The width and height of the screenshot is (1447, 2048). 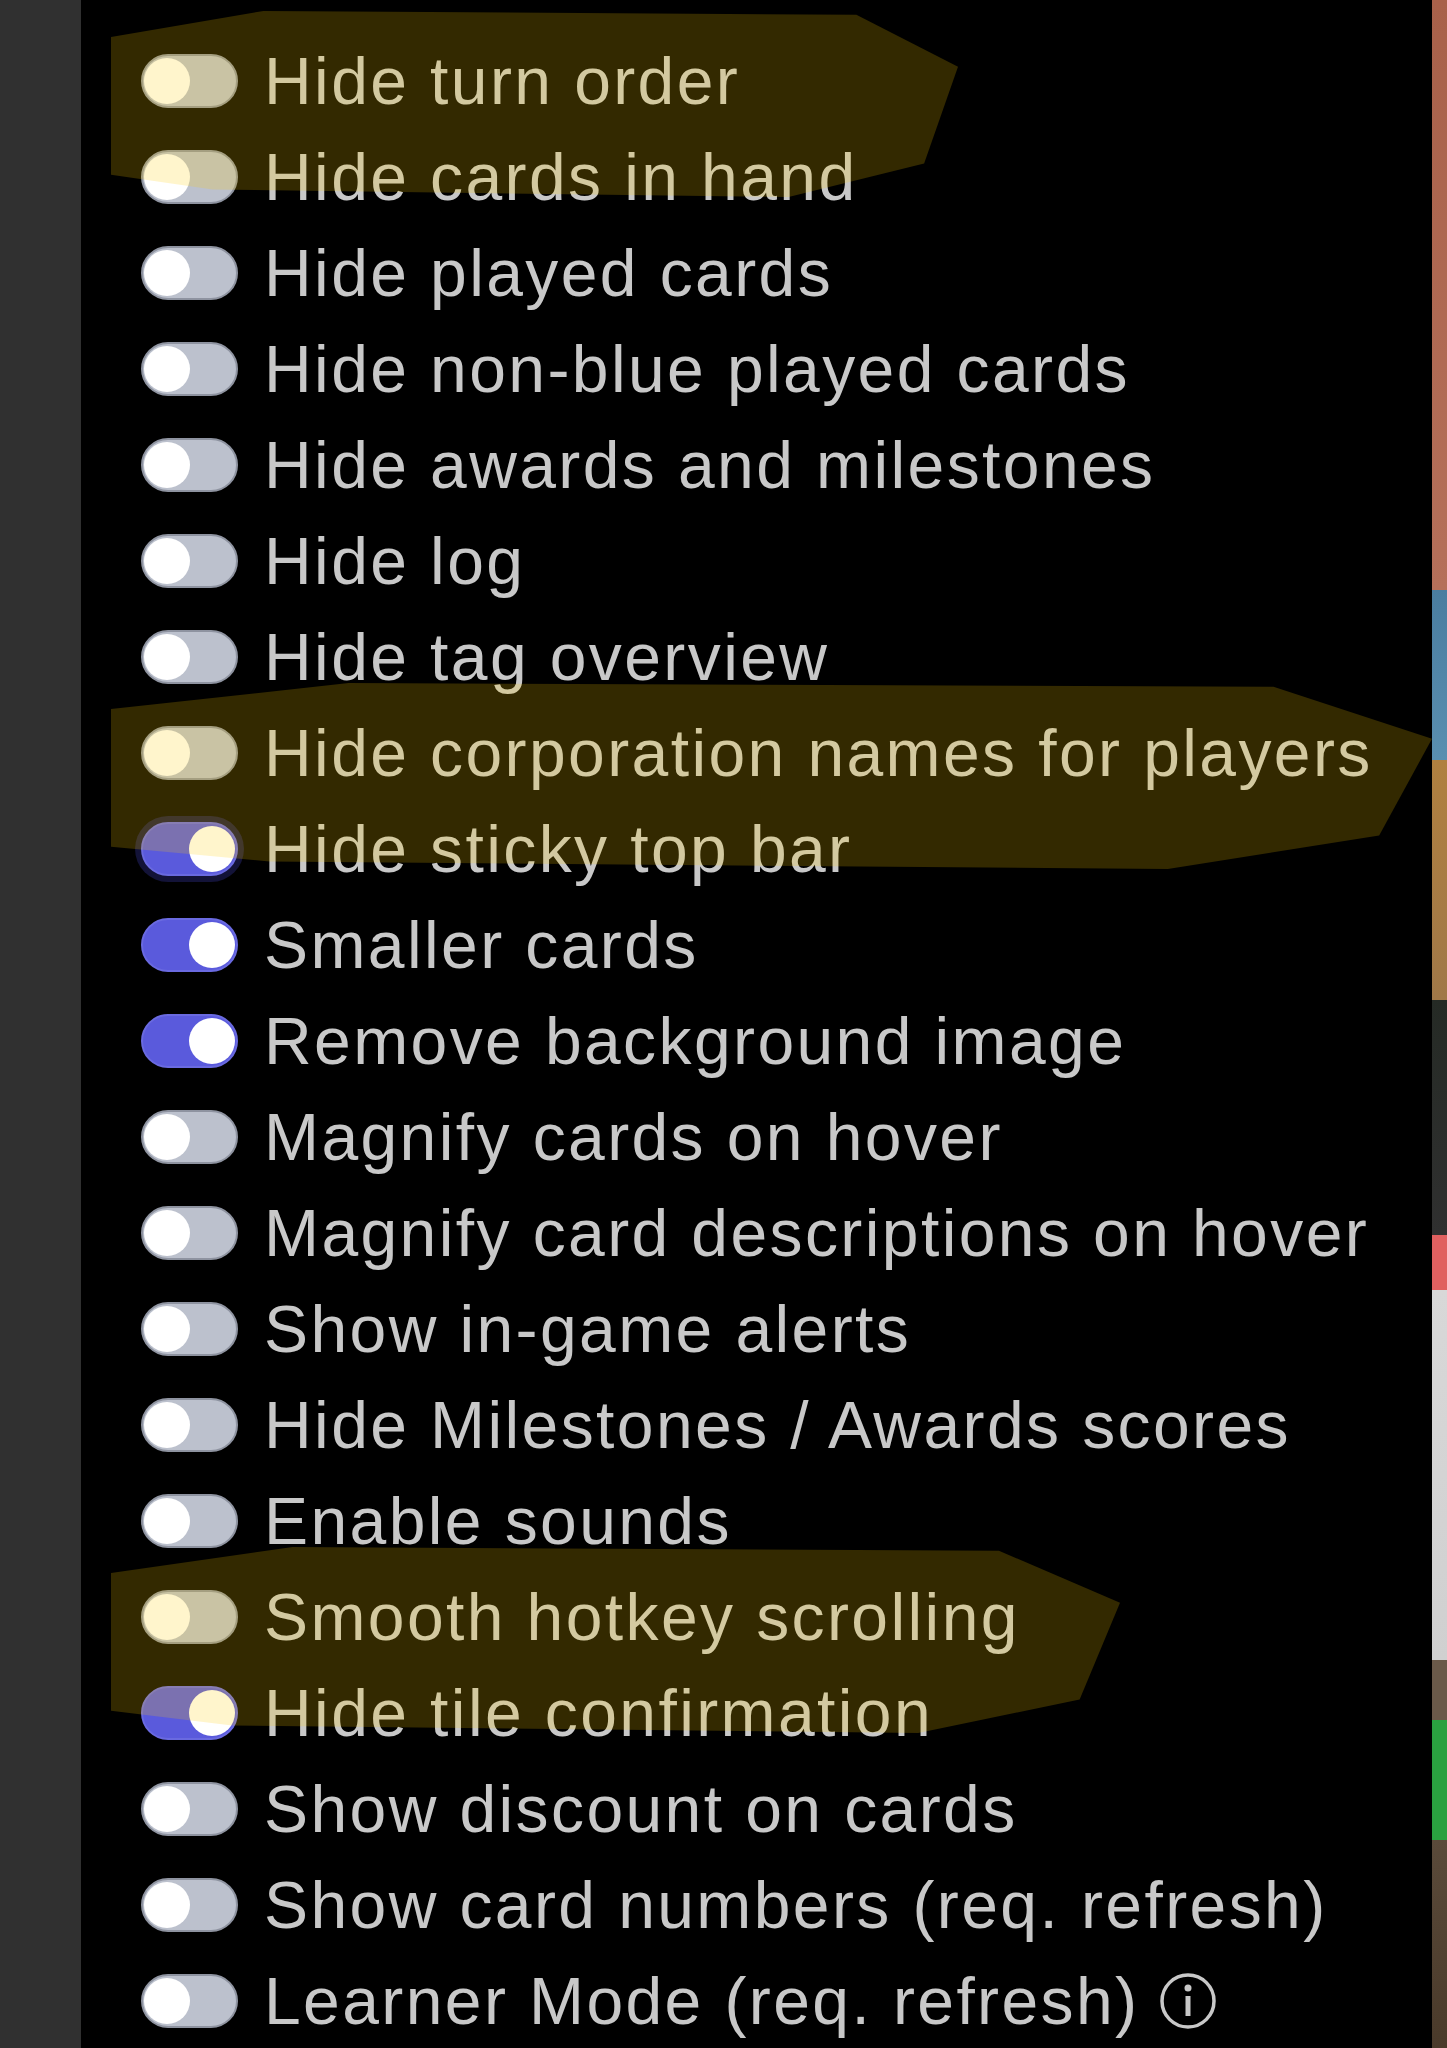 What do you see at coordinates (481, 945) in the screenshot?
I see `toggle-label: Smaller cards` at bounding box center [481, 945].